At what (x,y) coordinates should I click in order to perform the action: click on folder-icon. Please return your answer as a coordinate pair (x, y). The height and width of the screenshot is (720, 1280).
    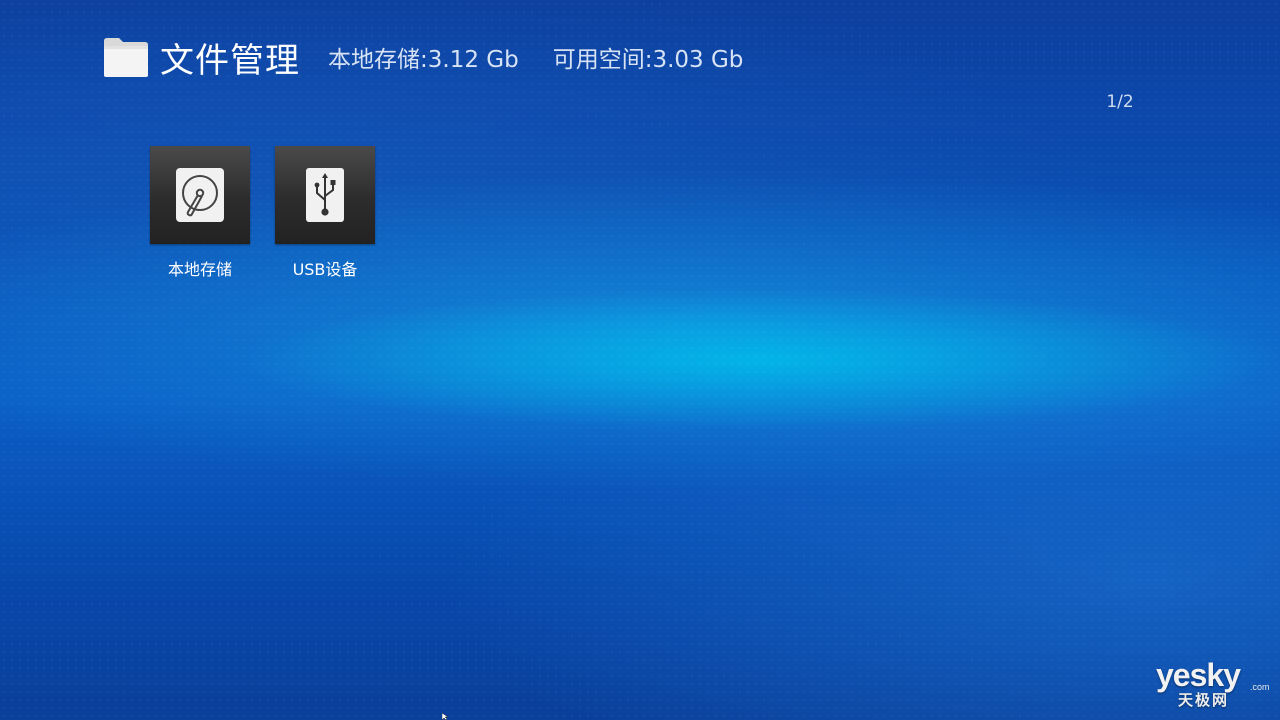
    Looking at the image, I should click on (126, 57).